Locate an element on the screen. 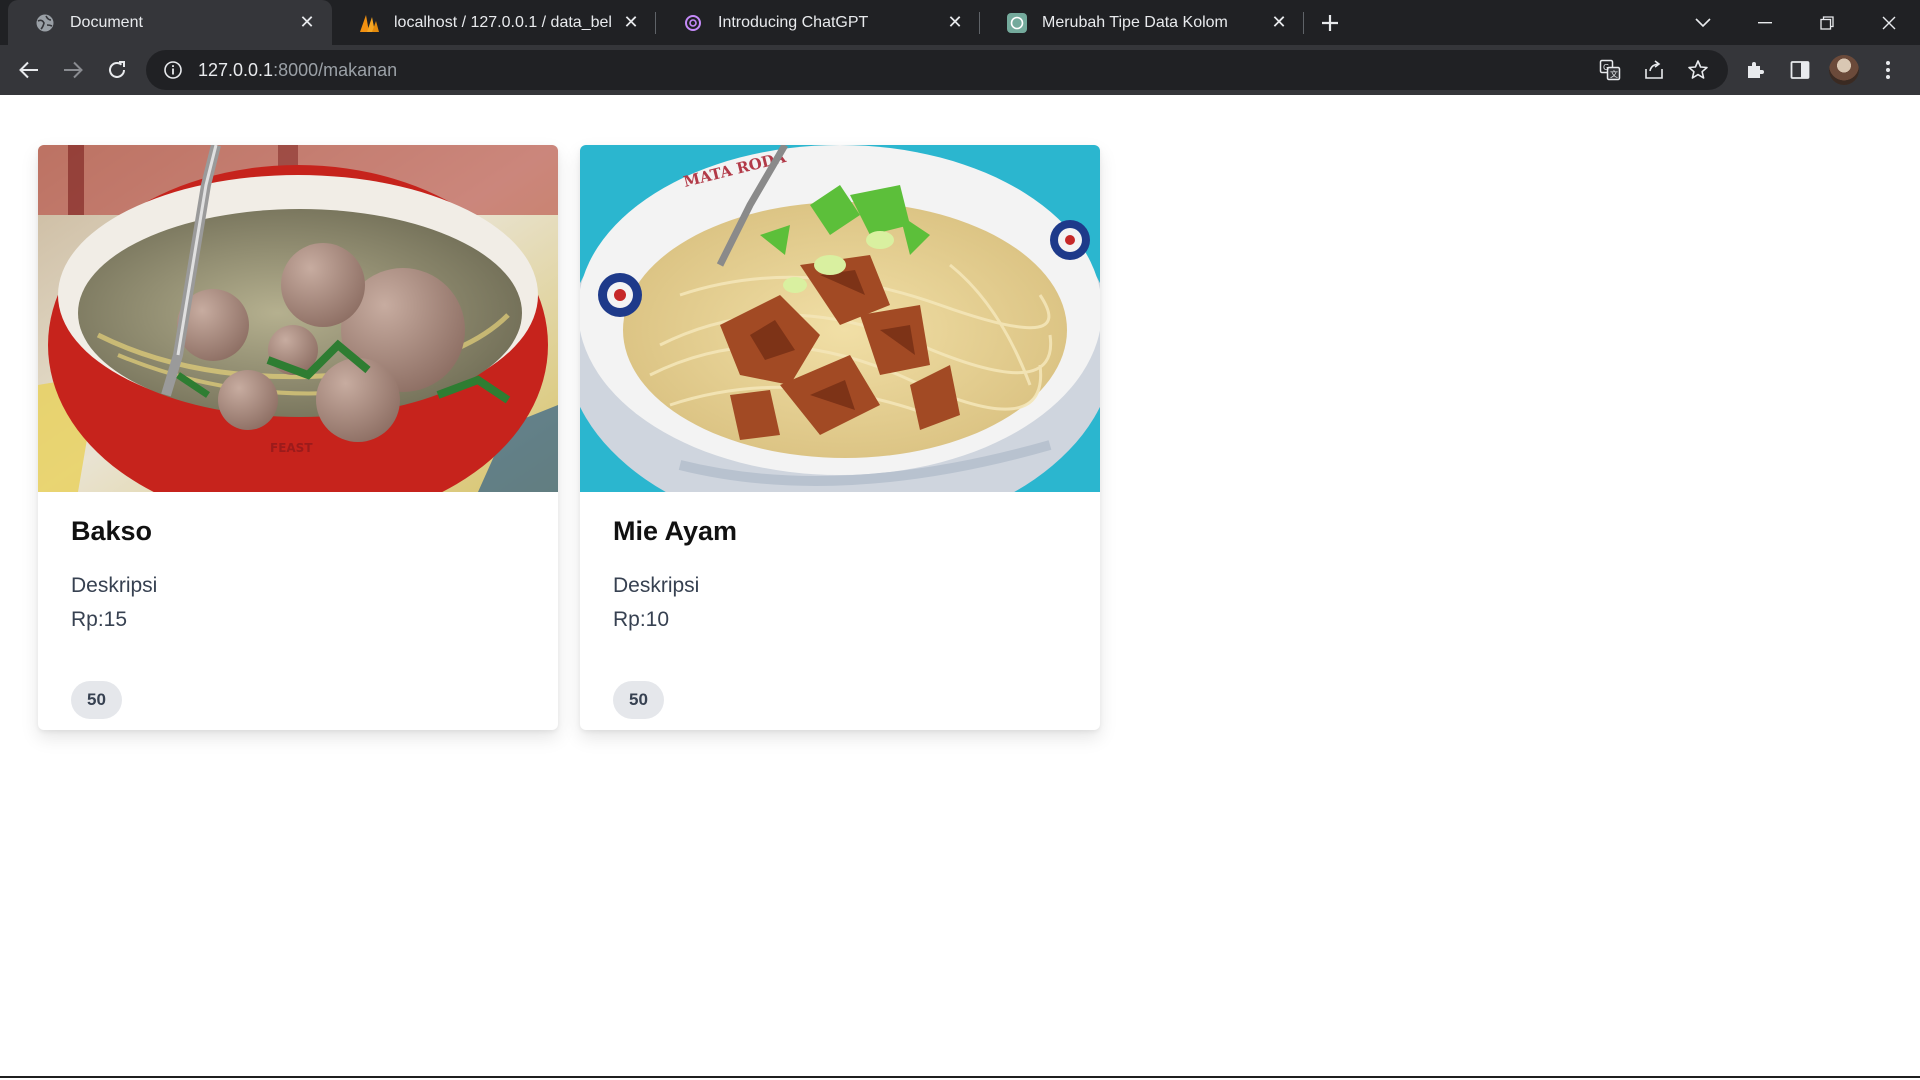  toolbar-right is located at coordinates (1822, 70).